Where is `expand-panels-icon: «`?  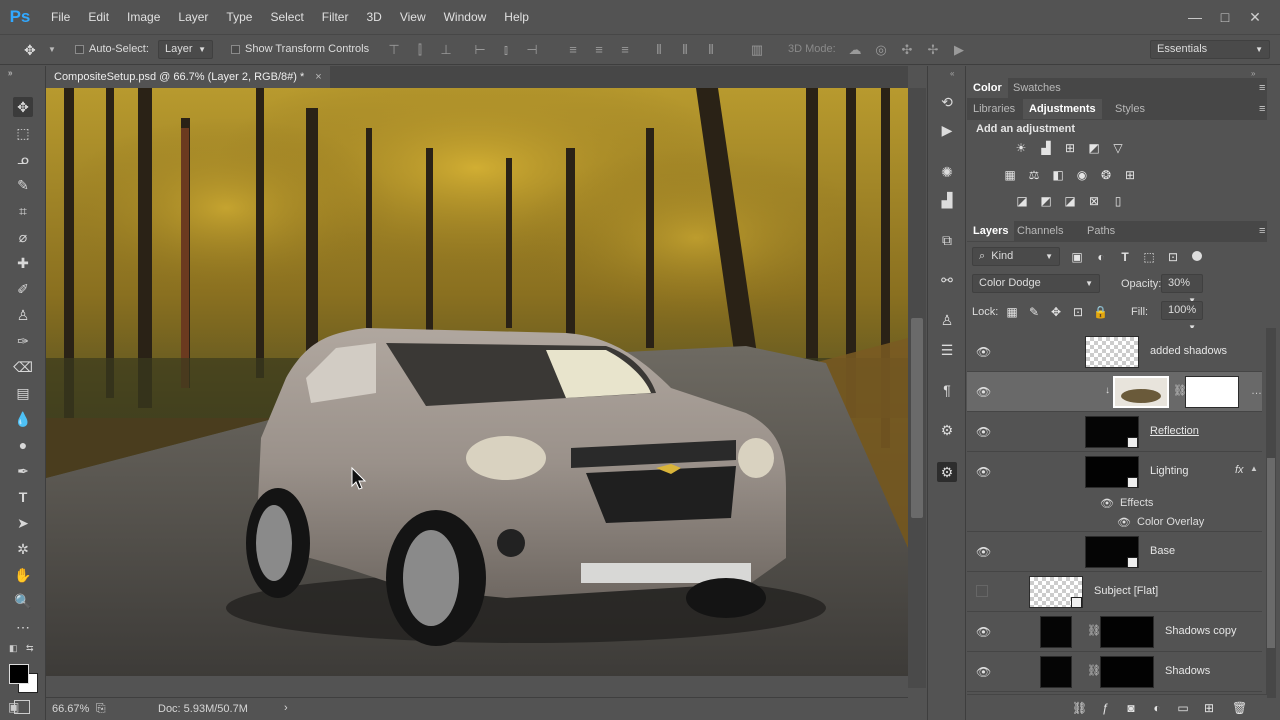 expand-panels-icon: « is located at coordinates (952, 73).